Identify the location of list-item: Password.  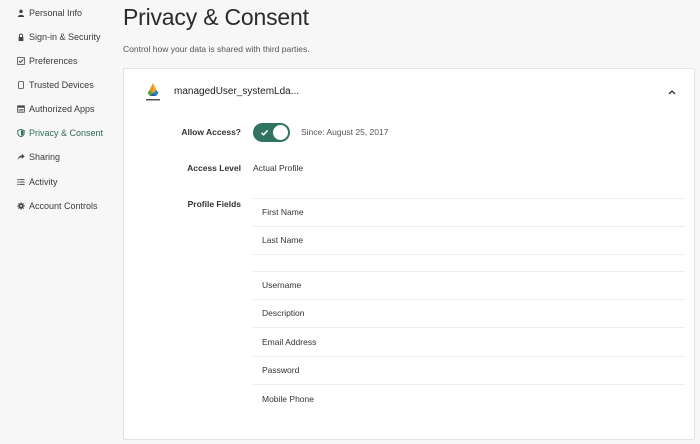
(469, 371).